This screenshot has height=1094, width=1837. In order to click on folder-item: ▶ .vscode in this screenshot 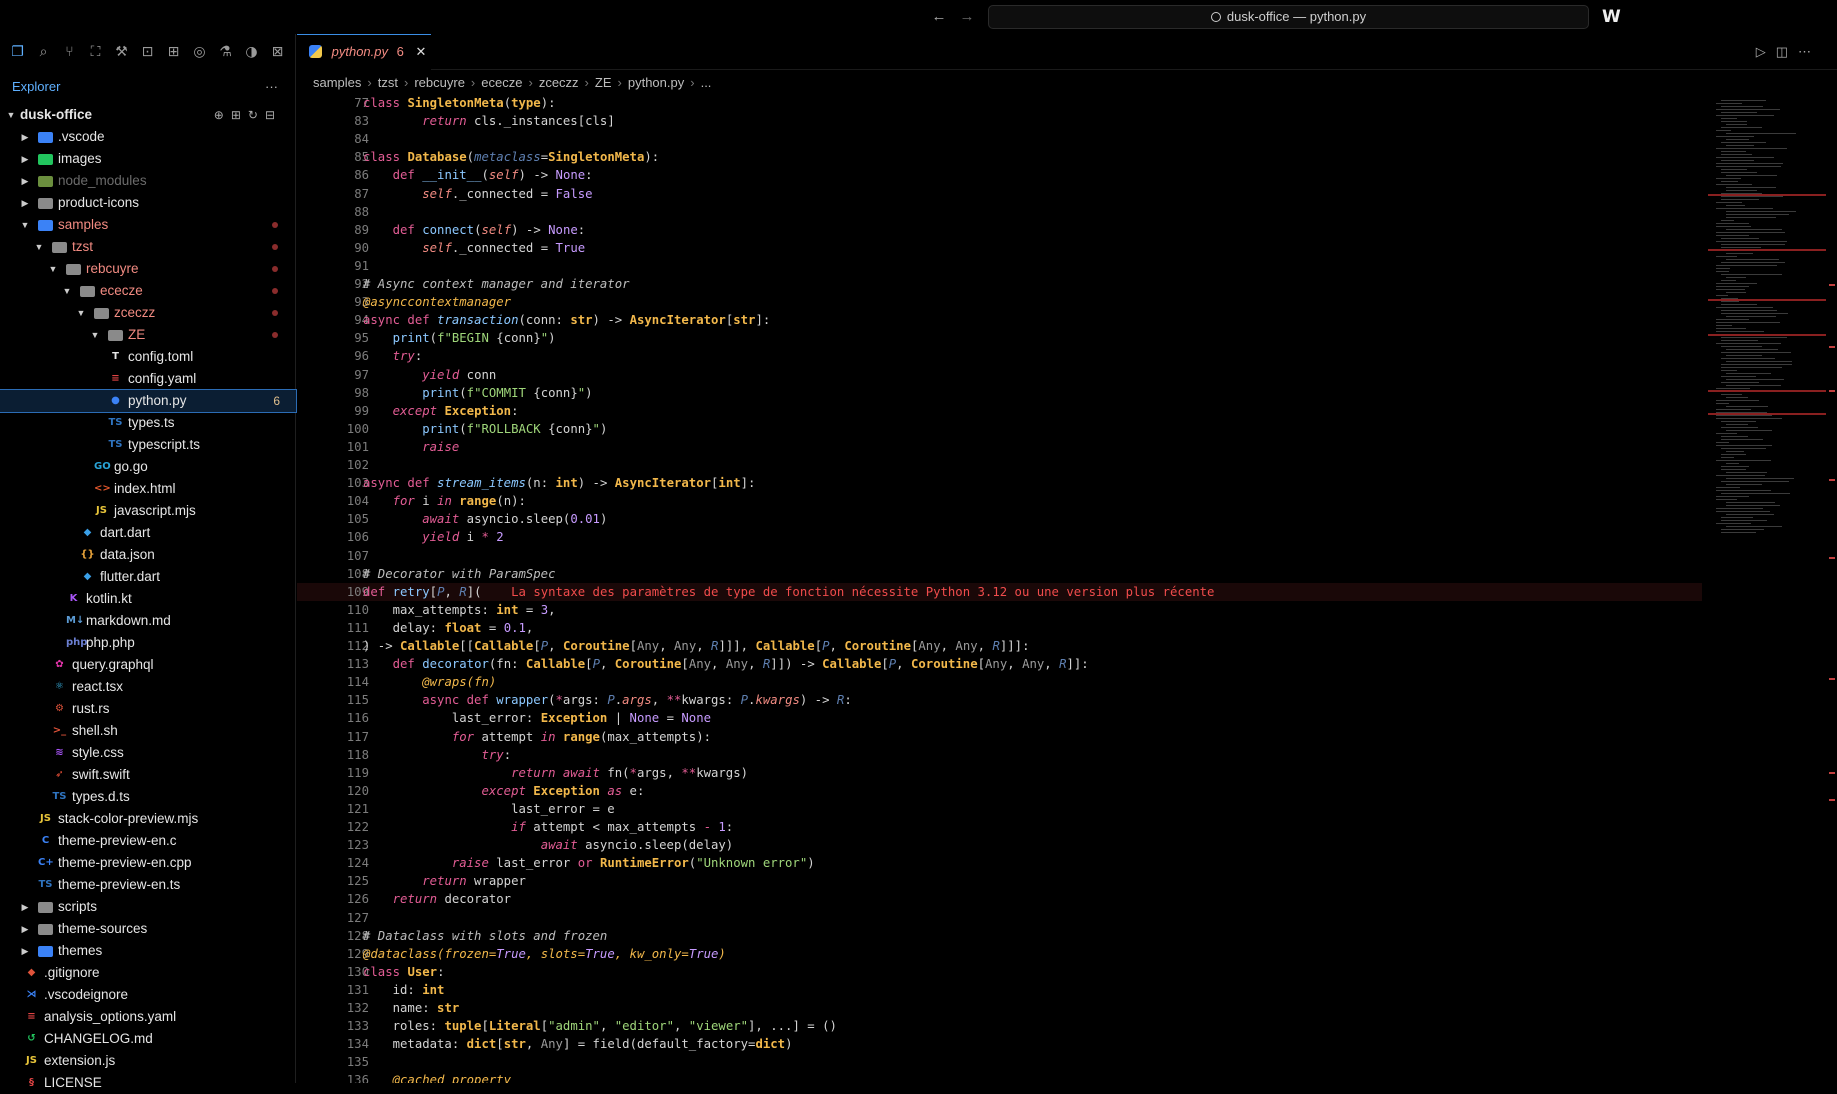, I will do `click(148, 137)`.